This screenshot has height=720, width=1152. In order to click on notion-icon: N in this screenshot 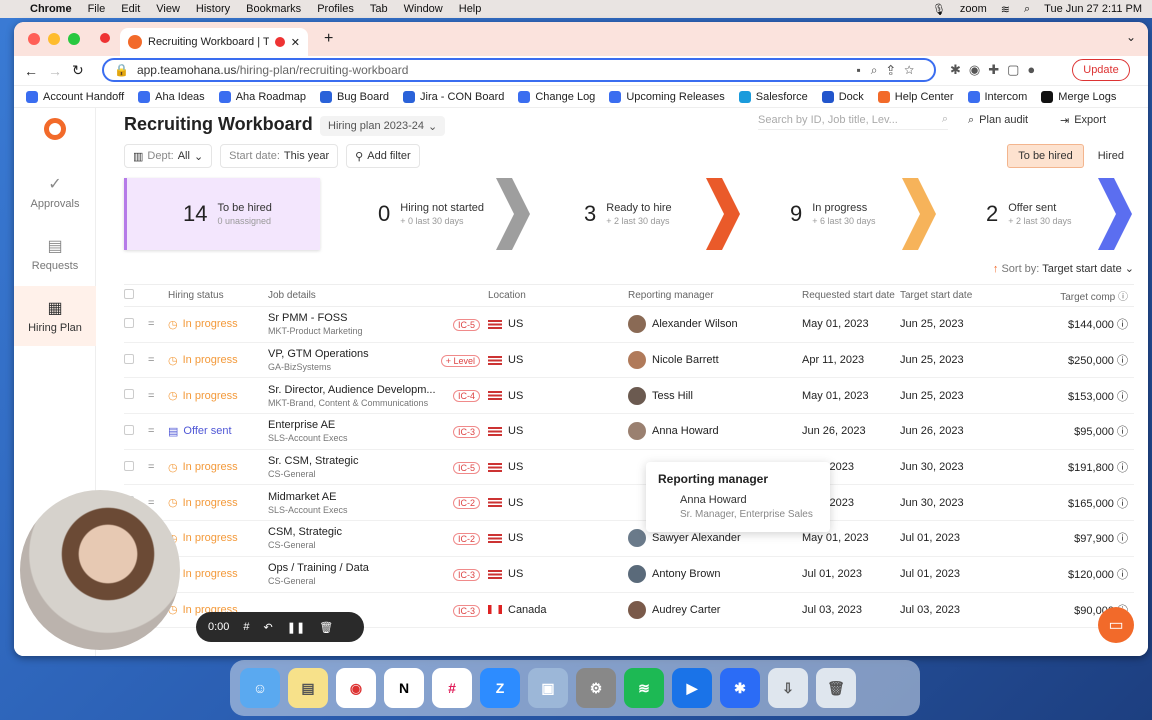, I will do `click(404, 688)`.